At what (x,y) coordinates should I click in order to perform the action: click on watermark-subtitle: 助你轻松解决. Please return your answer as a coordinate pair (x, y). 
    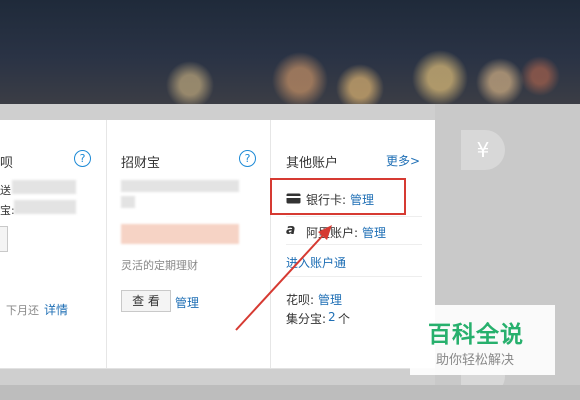
    Looking at the image, I should click on (475, 360).